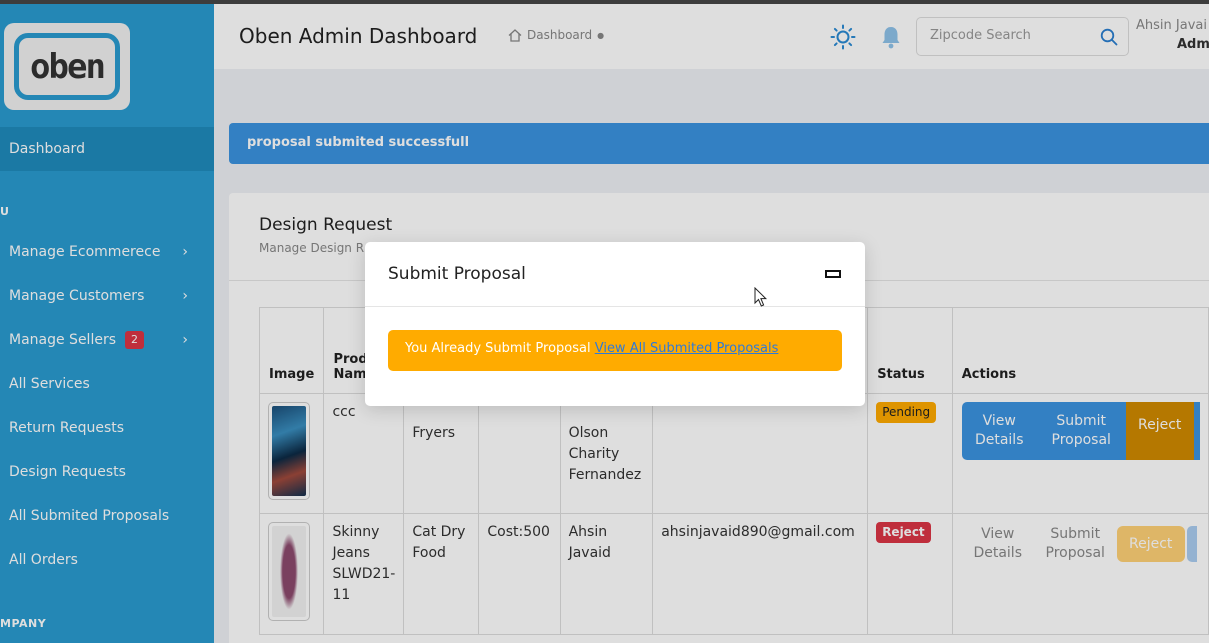  Describe the element at coordinates (833, 274) in the screenshot. I see `modal-close-icon` at that location.